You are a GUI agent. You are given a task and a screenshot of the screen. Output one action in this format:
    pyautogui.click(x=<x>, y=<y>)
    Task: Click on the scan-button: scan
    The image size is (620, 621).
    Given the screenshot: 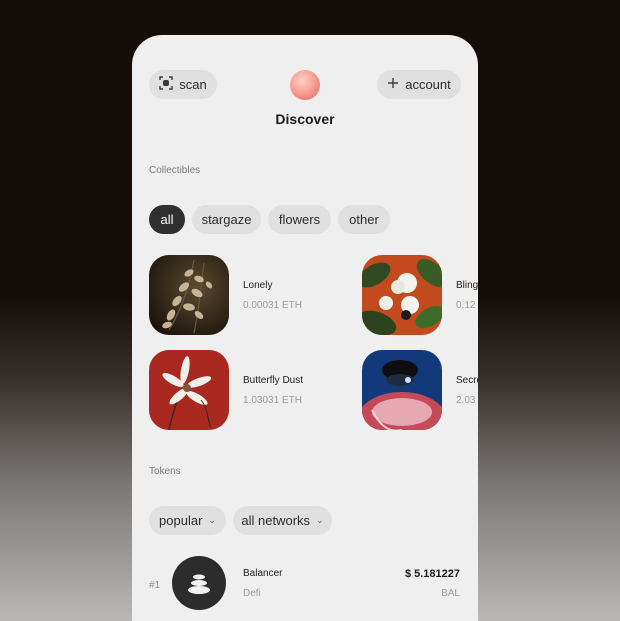 What is the action you would take?
    pyautogui.click(x=183, y=84)
    